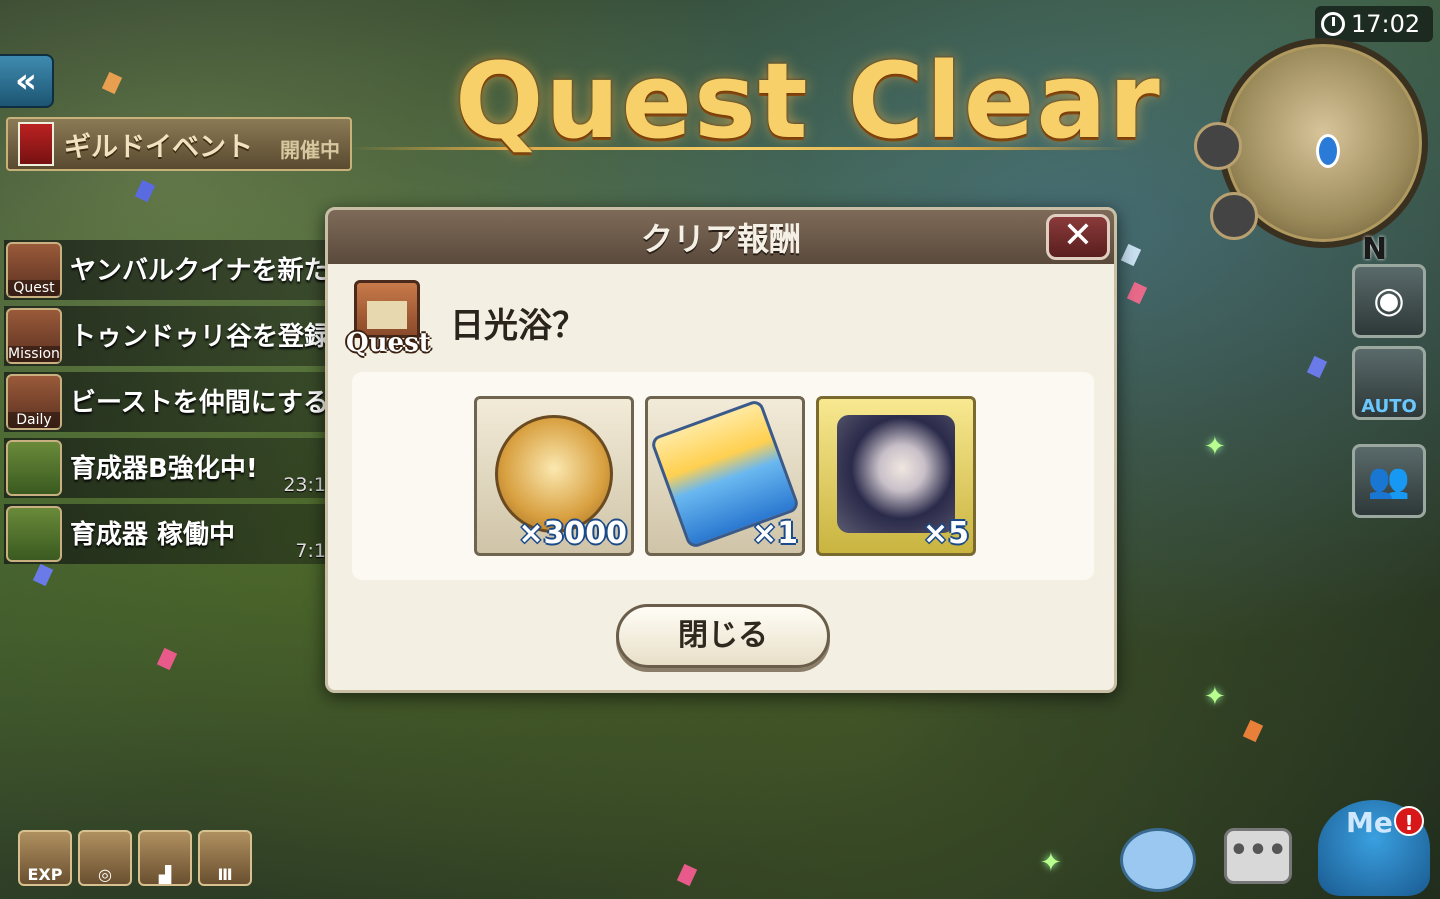 Image resolution: width=1440 pixels, height=899 pixels. I want to click on reward-item-ticket: ×1, so click(725, 476).